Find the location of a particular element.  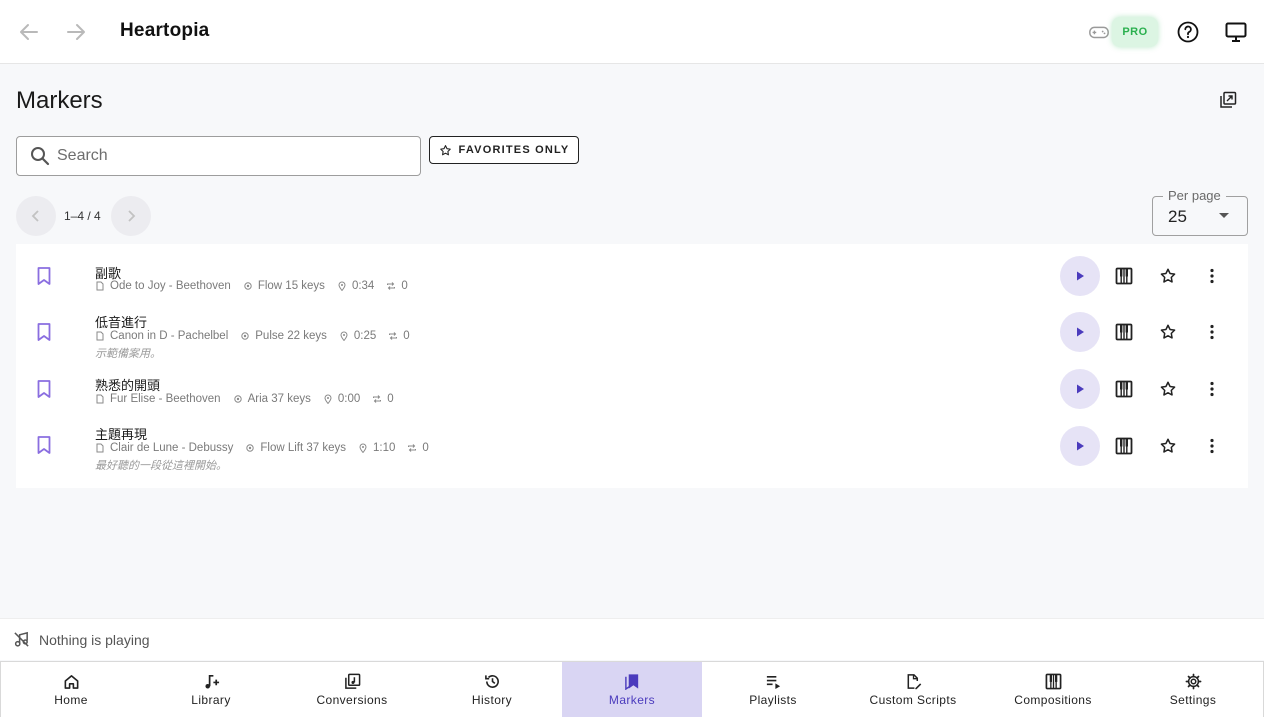

favorites-only-button: FAVORITES ONLY is located at coordinates (504, 150).